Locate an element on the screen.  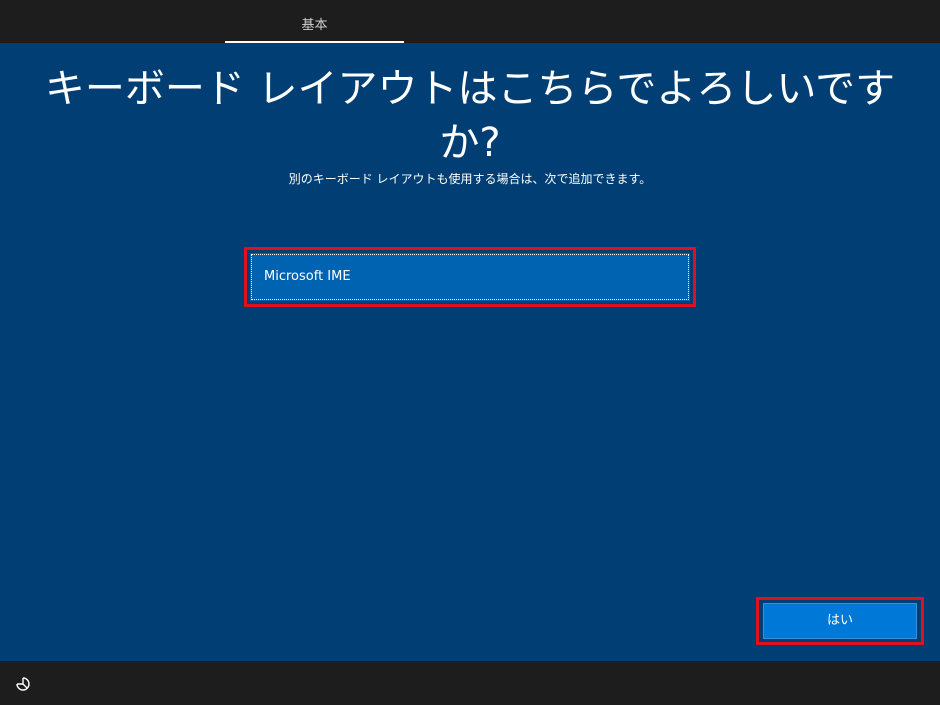
tab-basics: 基本 is located at coordinates (314, 21).